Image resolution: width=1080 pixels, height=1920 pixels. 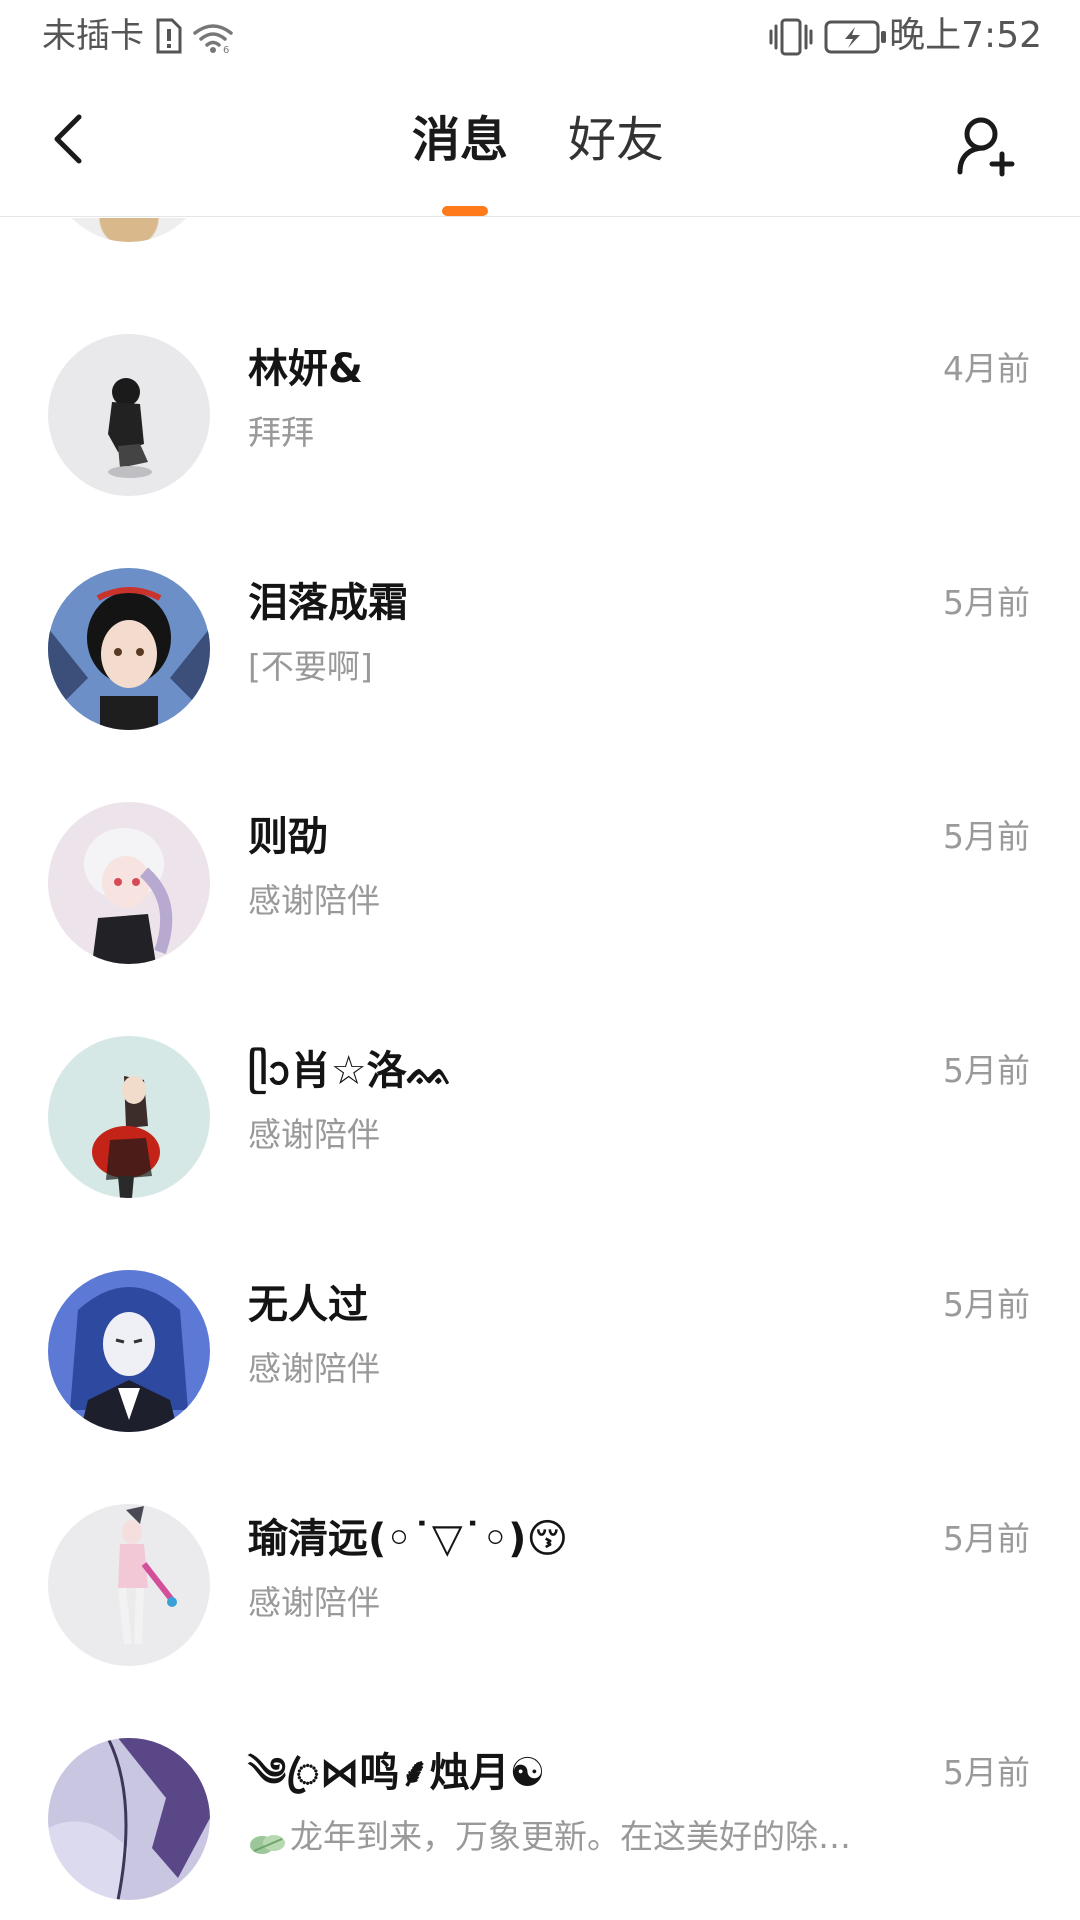 What do you see at coordinates (540, 627) in the screenshot?
I see `list-item: 泪落成霜 [不要啊] 5月前` at bounding box center [540, 627].